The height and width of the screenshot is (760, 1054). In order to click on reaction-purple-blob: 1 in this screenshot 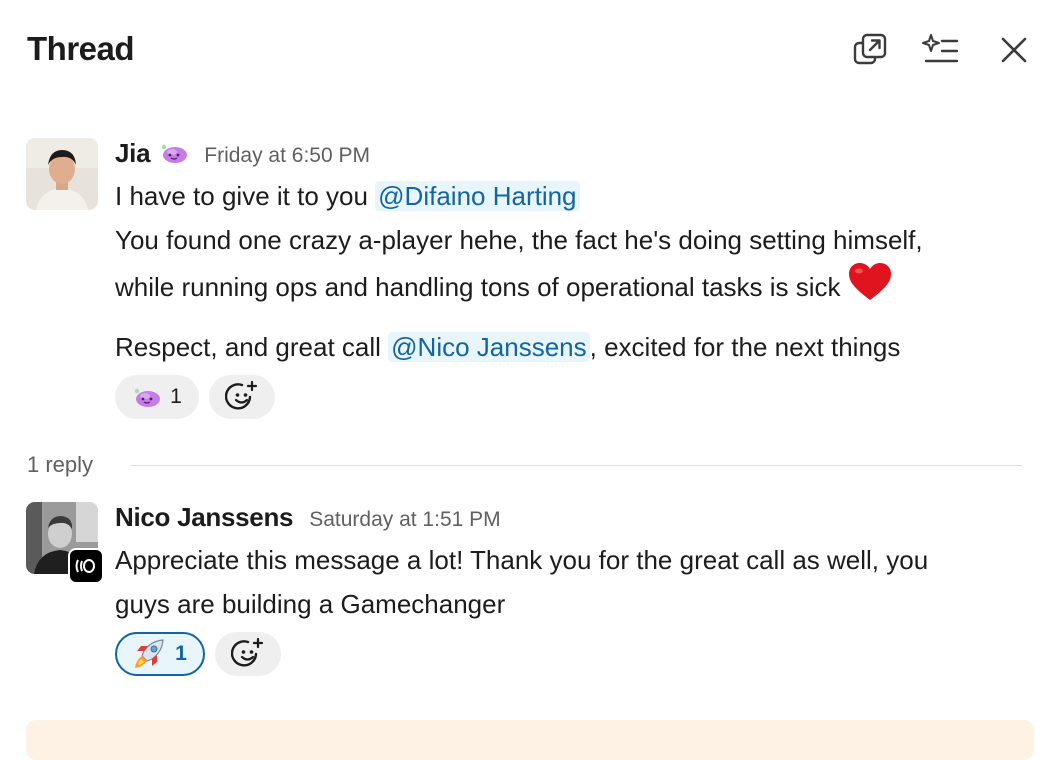, I will do `click(157, 397)`.